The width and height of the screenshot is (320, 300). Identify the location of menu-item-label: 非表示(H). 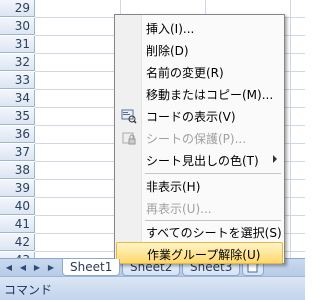
(173, 187).